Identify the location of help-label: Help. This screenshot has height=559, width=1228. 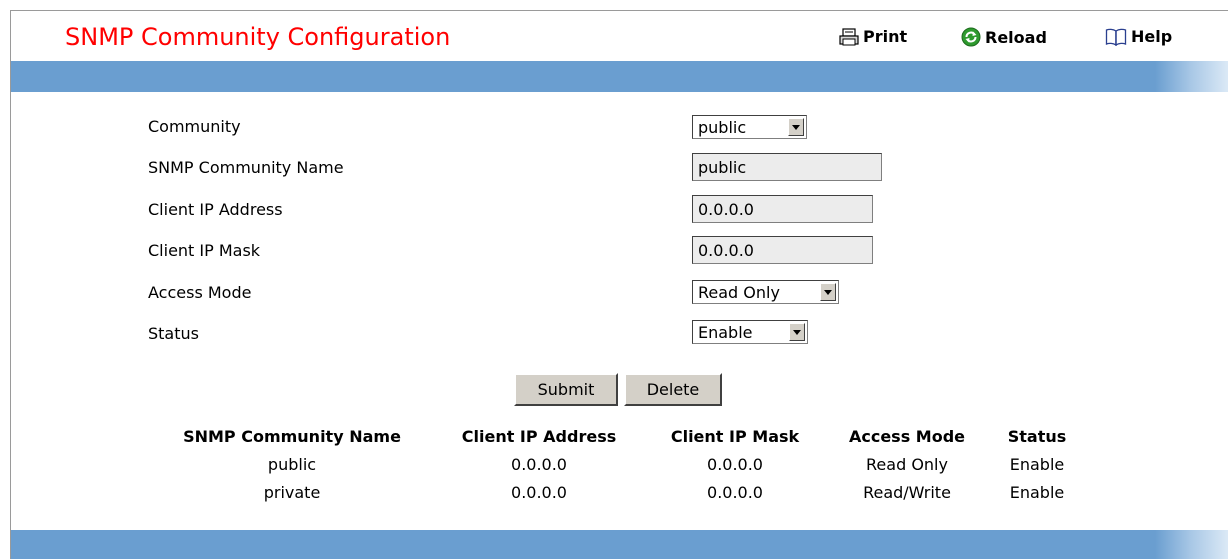
(1152, 36).